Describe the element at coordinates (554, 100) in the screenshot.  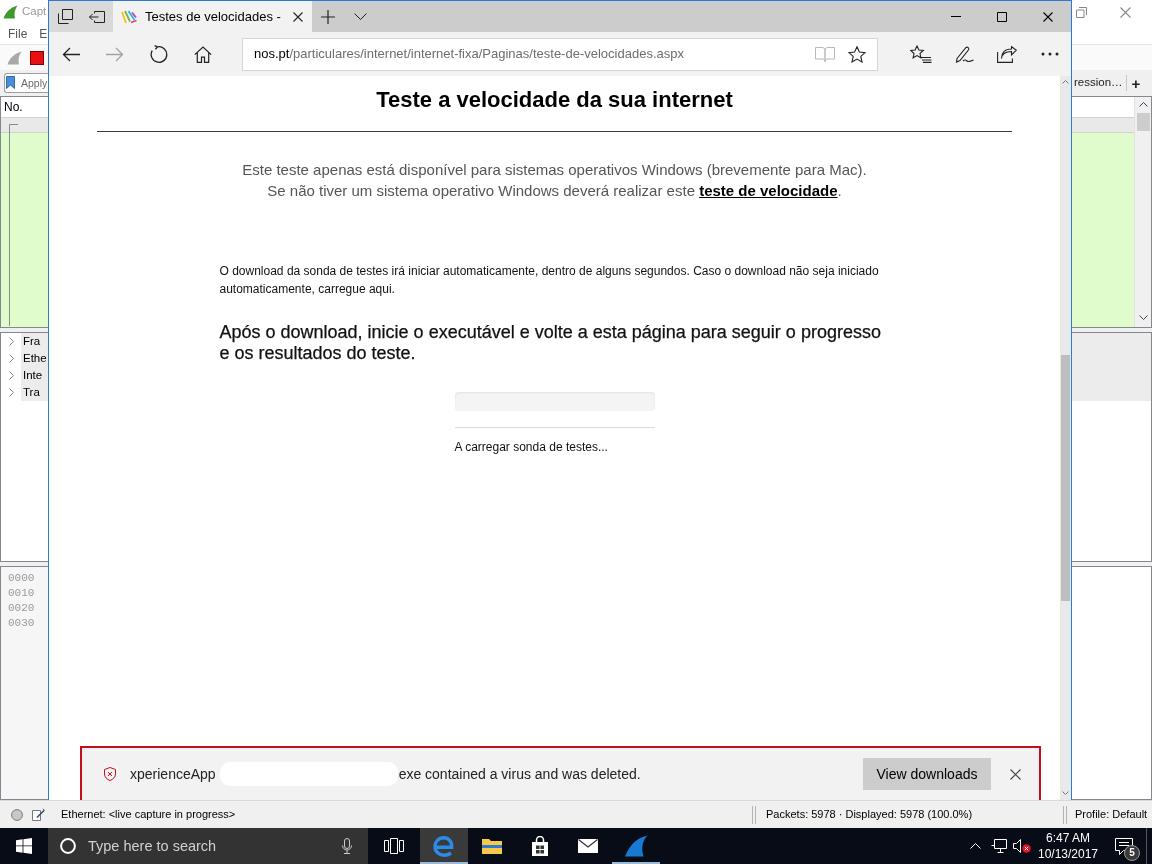
I see `page-title: Teste a velocidade da sua internet` at that location.